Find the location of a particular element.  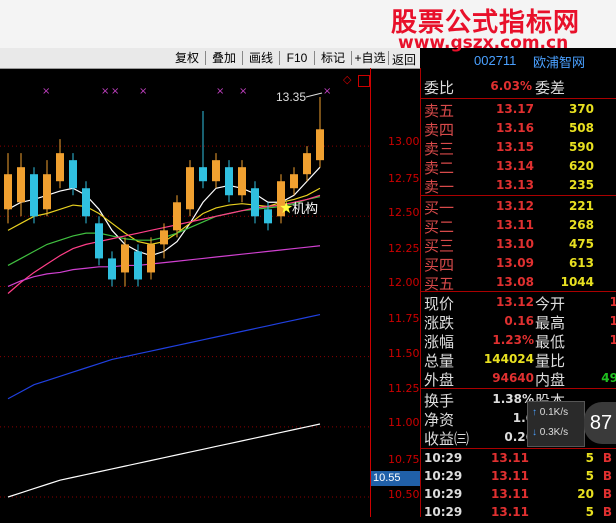

current-price-tag: 10.55 is located at coordinates (396, 478).